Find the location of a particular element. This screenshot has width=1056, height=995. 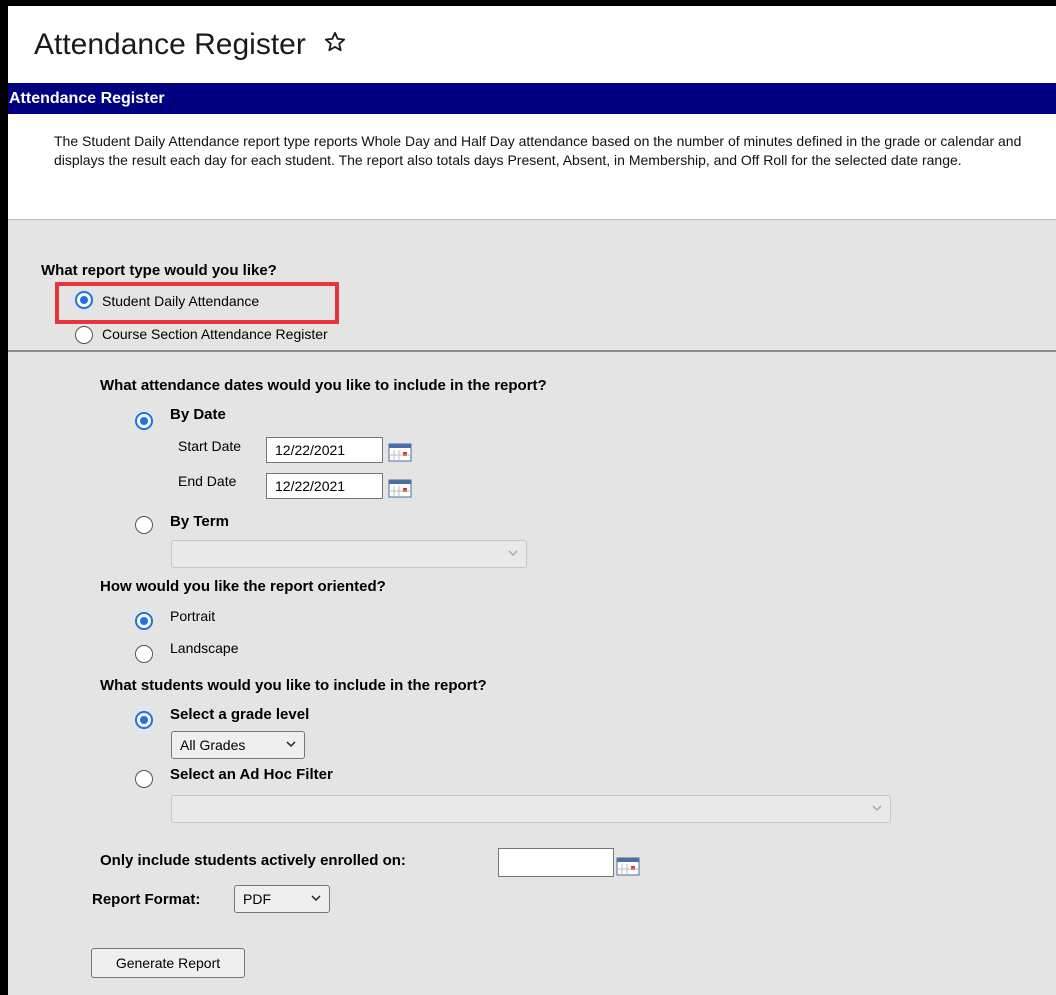

radio-course-section-attendance is located at coordinates (84, 335).